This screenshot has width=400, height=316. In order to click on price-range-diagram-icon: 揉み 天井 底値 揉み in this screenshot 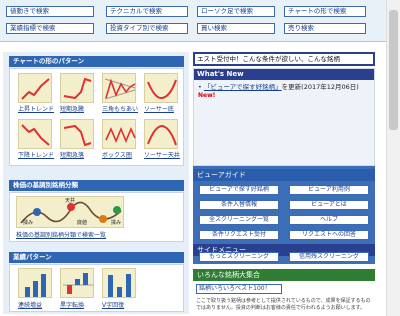, I will do `click(70, 212)`.